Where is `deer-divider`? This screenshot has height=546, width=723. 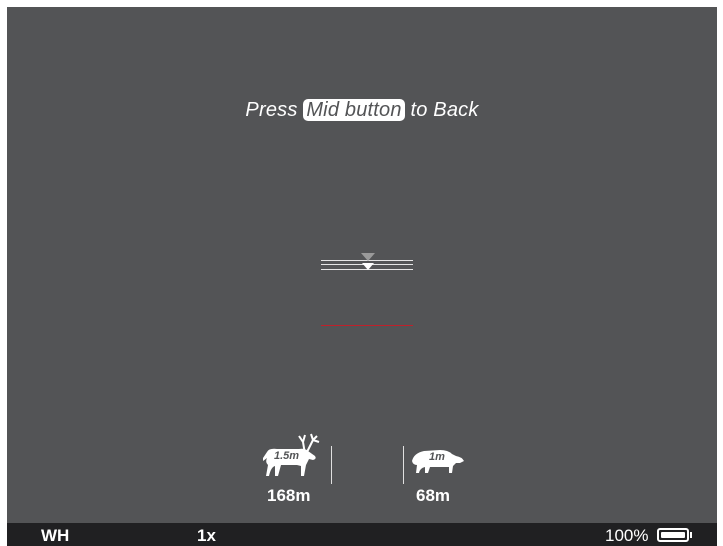 deer-divider is located at coordinates (331, 465).